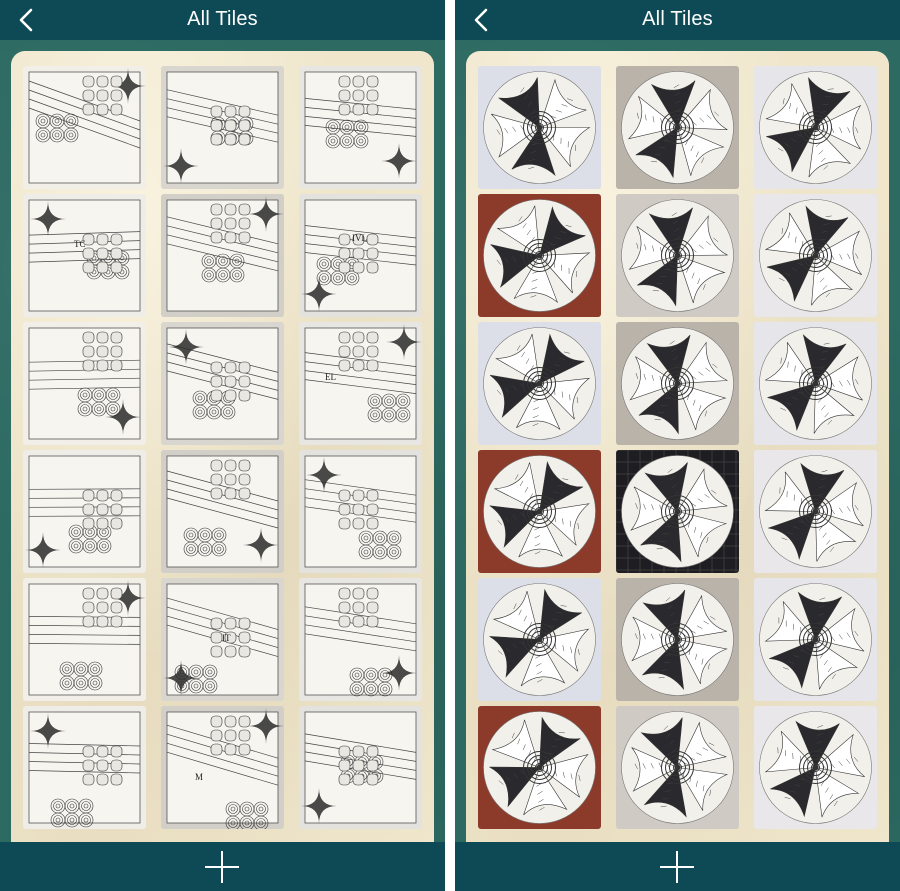 The image size is (900, 891). I want to click on tile-artwork-image: IVL, so click(360, 255).